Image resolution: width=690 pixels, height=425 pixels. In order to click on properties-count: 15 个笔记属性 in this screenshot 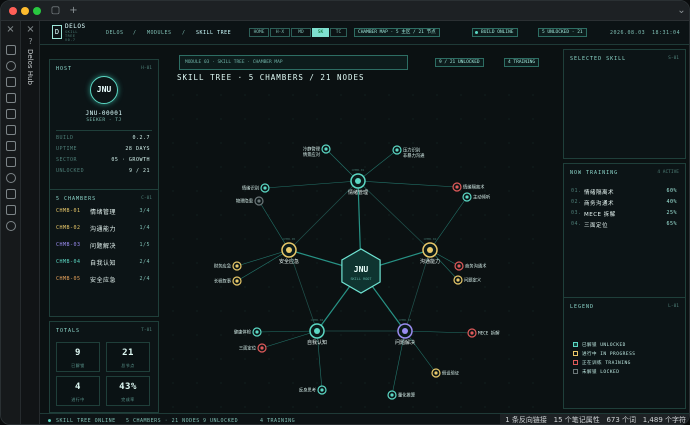, I will do `click(577, 420)`.